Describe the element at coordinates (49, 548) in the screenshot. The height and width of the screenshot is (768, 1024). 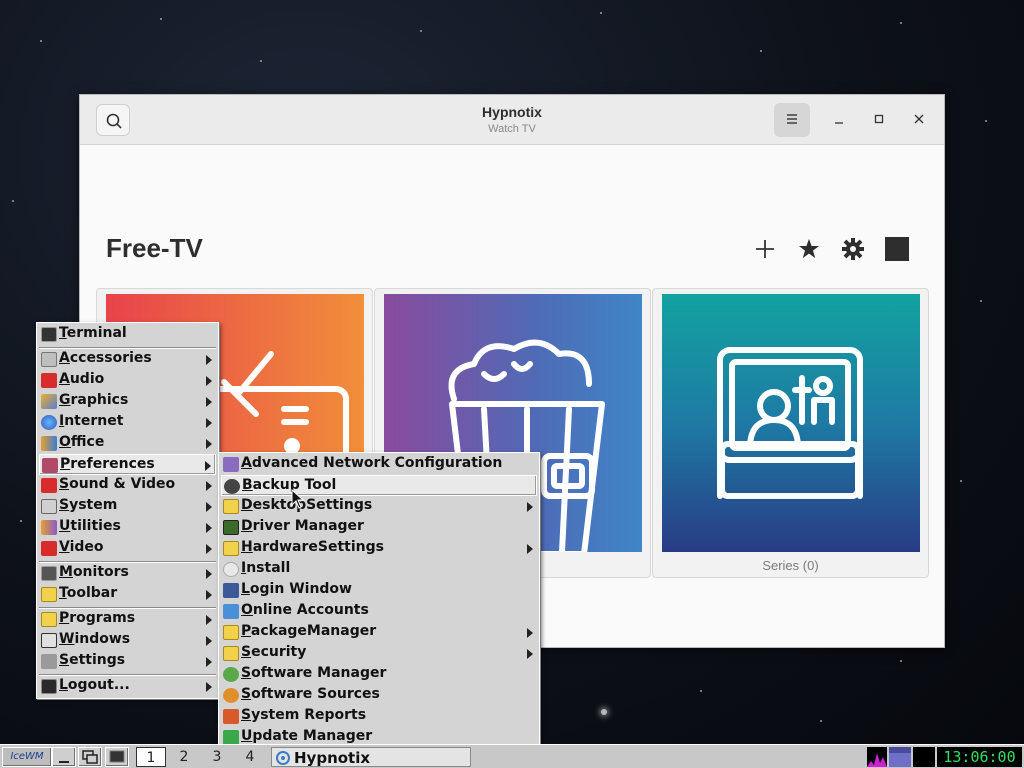
I see `video-icon` at that location.